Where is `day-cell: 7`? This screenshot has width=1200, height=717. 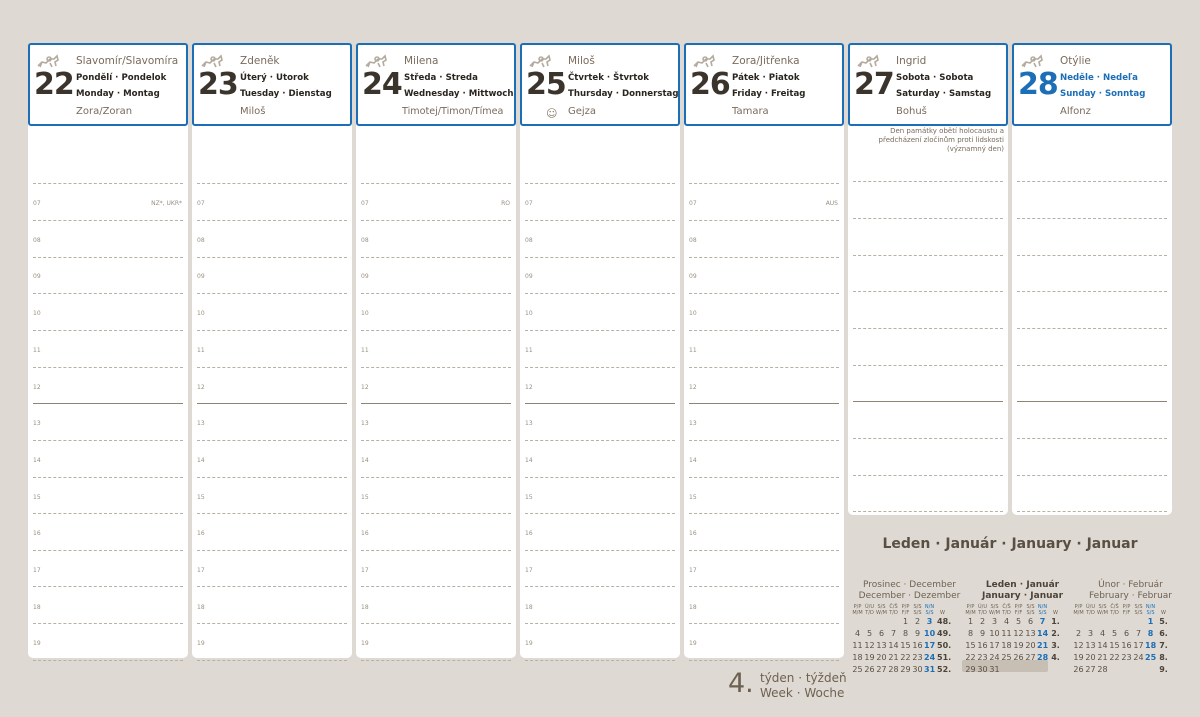
day-cell: 7 is located at coordinates (1138, 633).